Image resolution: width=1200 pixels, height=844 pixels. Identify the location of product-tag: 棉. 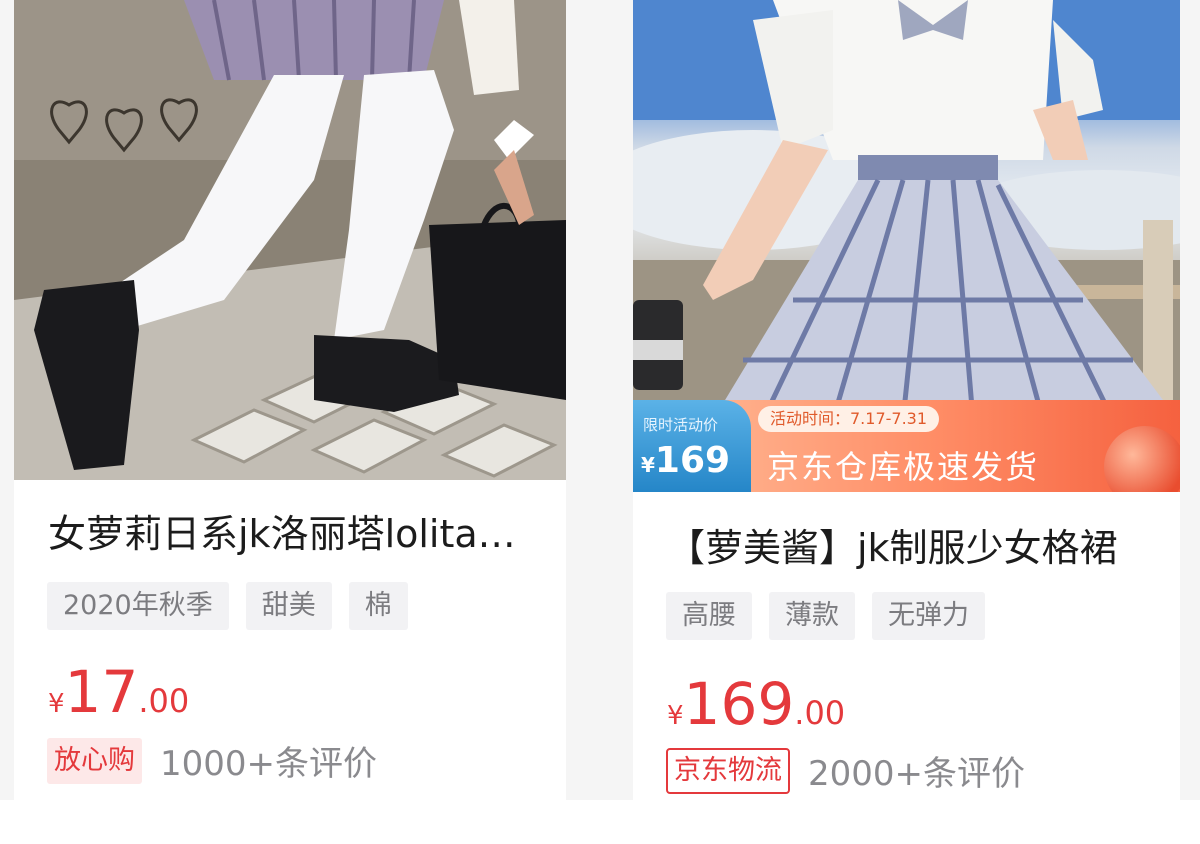
(378, 606).